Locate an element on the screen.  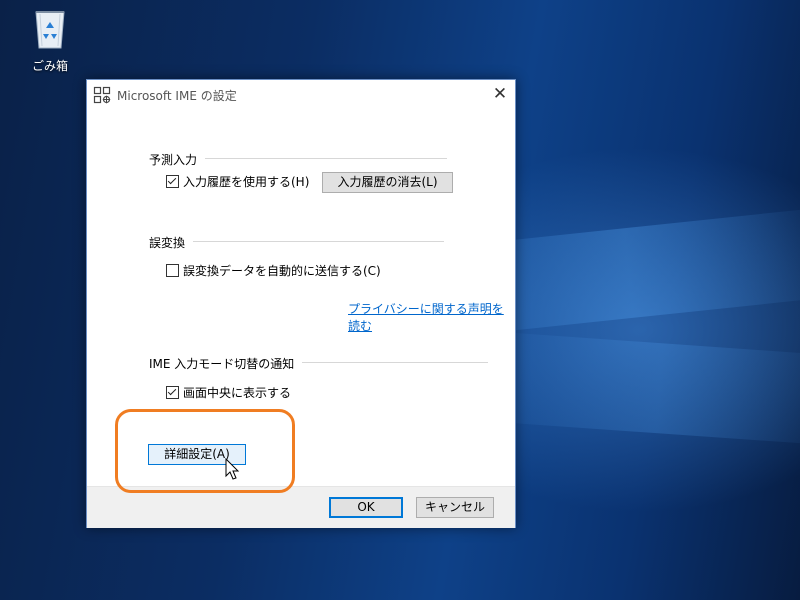
send-data-checkbox-row: 誤変換データを自動的に送信する(C) is located at coordinates (273, 272).